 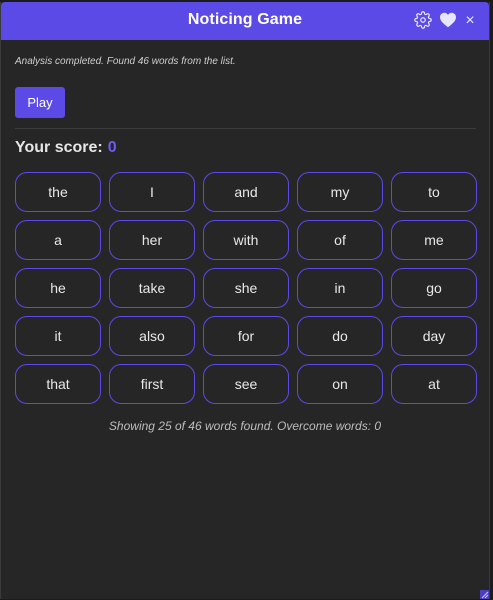 What do you see at coordinates (152, 384) in the screenshot?
I see `word-button: first` at bounding box center [152, 384].